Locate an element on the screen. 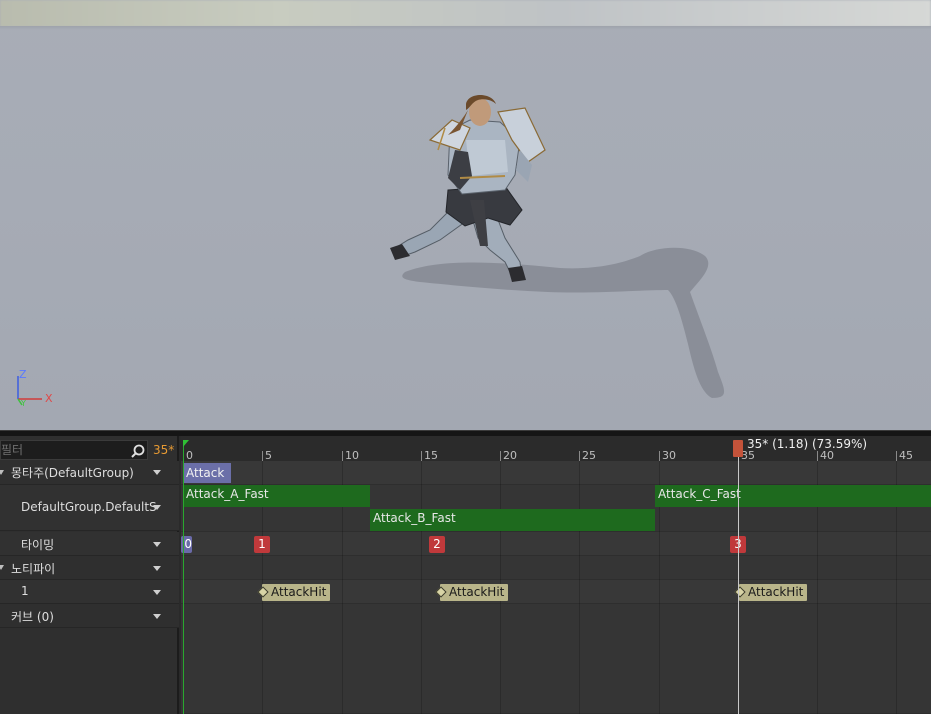 Image resolution: width=931 pixels, height=714 pixels. filter-box is located at coordinates (74, 450).